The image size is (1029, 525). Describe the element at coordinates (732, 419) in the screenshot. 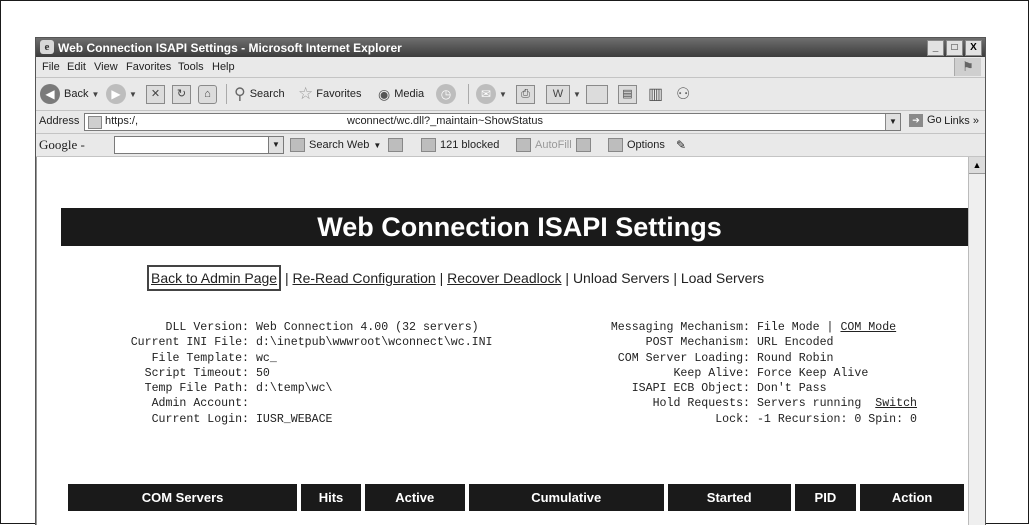

I see `info-key: Lock:` at that location.